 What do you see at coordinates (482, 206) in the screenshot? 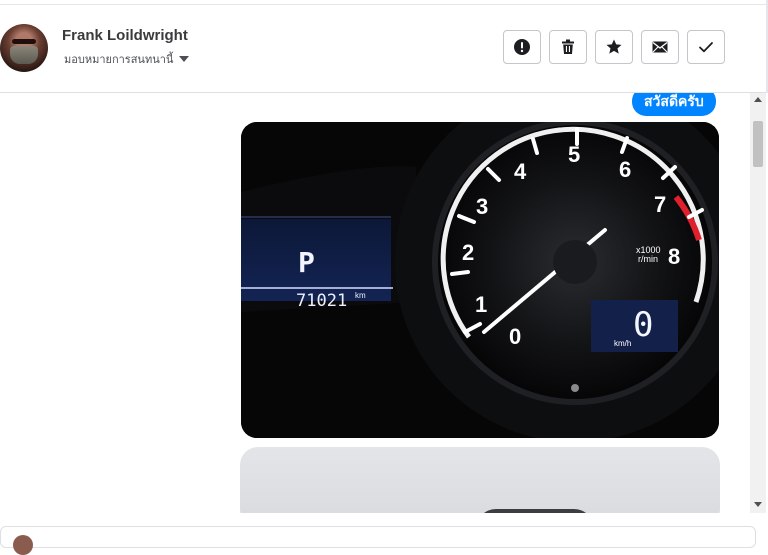
I see `svg-text: 3` at bounding box center [482, 206].